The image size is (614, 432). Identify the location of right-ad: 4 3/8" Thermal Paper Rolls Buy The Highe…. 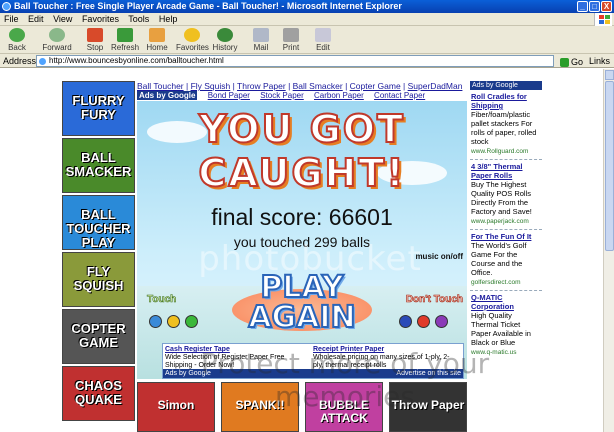
(506, 195).